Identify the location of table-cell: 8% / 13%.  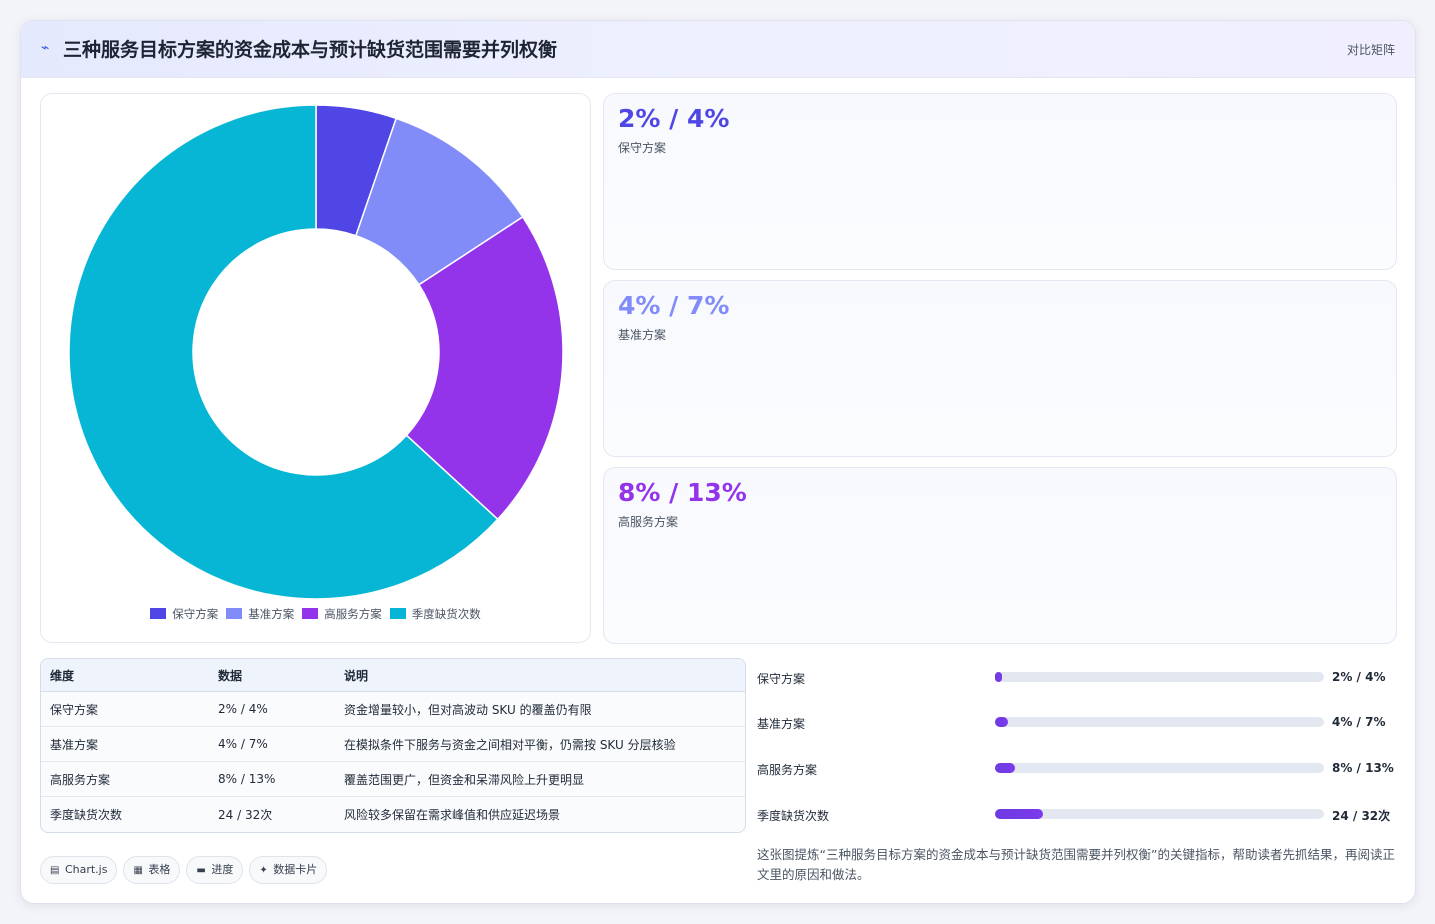
(272, 779).